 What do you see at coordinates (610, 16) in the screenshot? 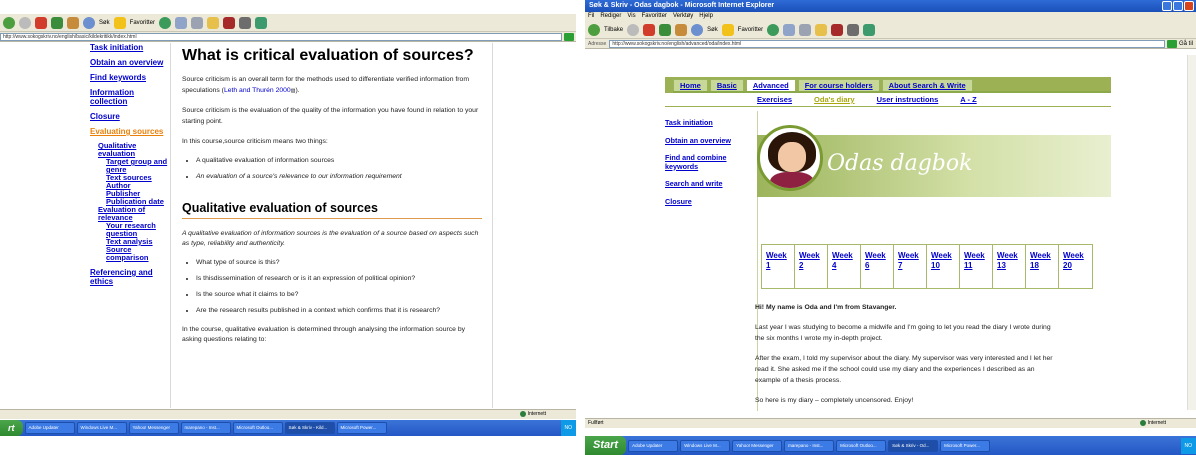
I see `menu-item: Rediger` at bounding box center [610, 16].